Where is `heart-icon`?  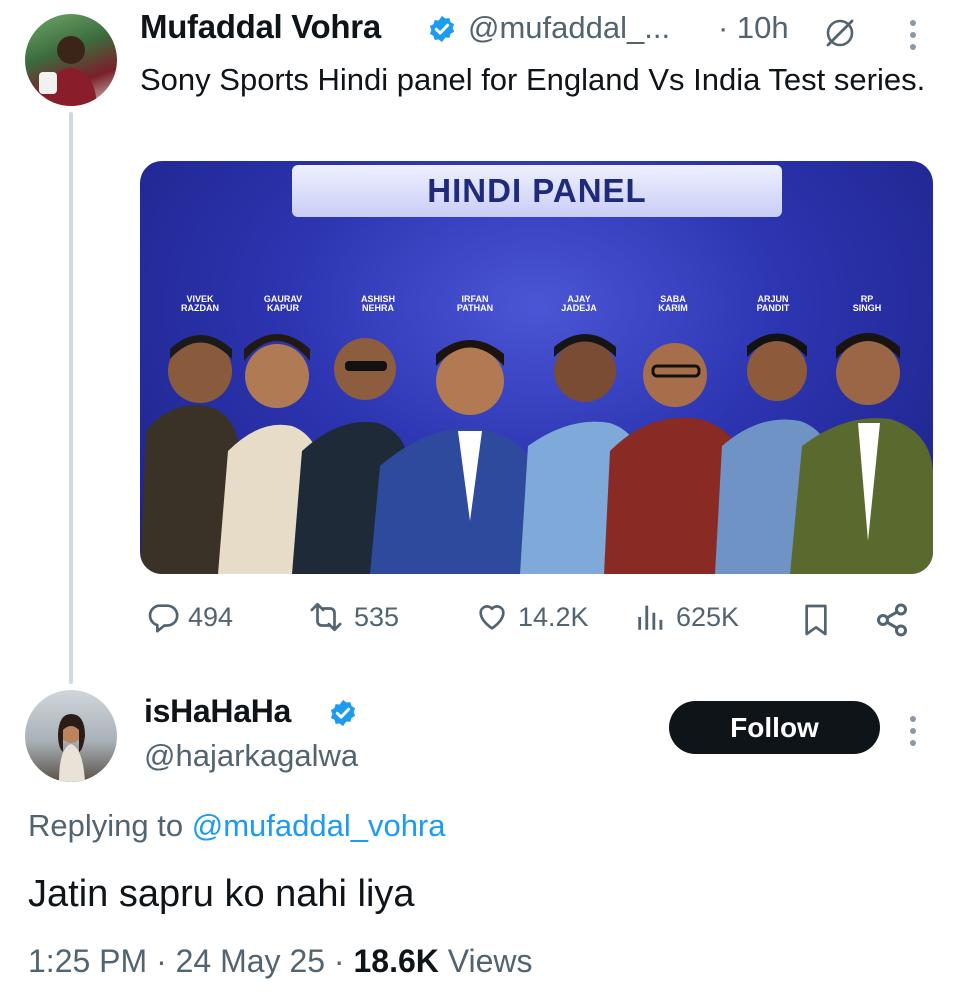
heart-icon is located at coordinates (492, 617).